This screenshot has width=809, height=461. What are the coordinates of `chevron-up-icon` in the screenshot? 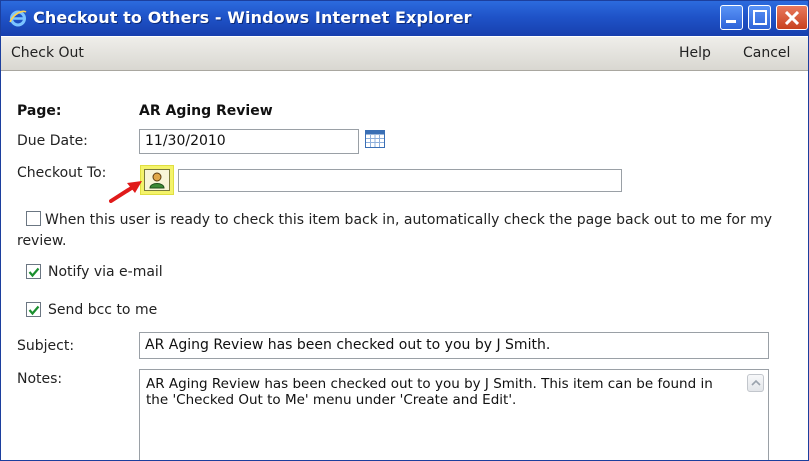 It's located at (756, 382).